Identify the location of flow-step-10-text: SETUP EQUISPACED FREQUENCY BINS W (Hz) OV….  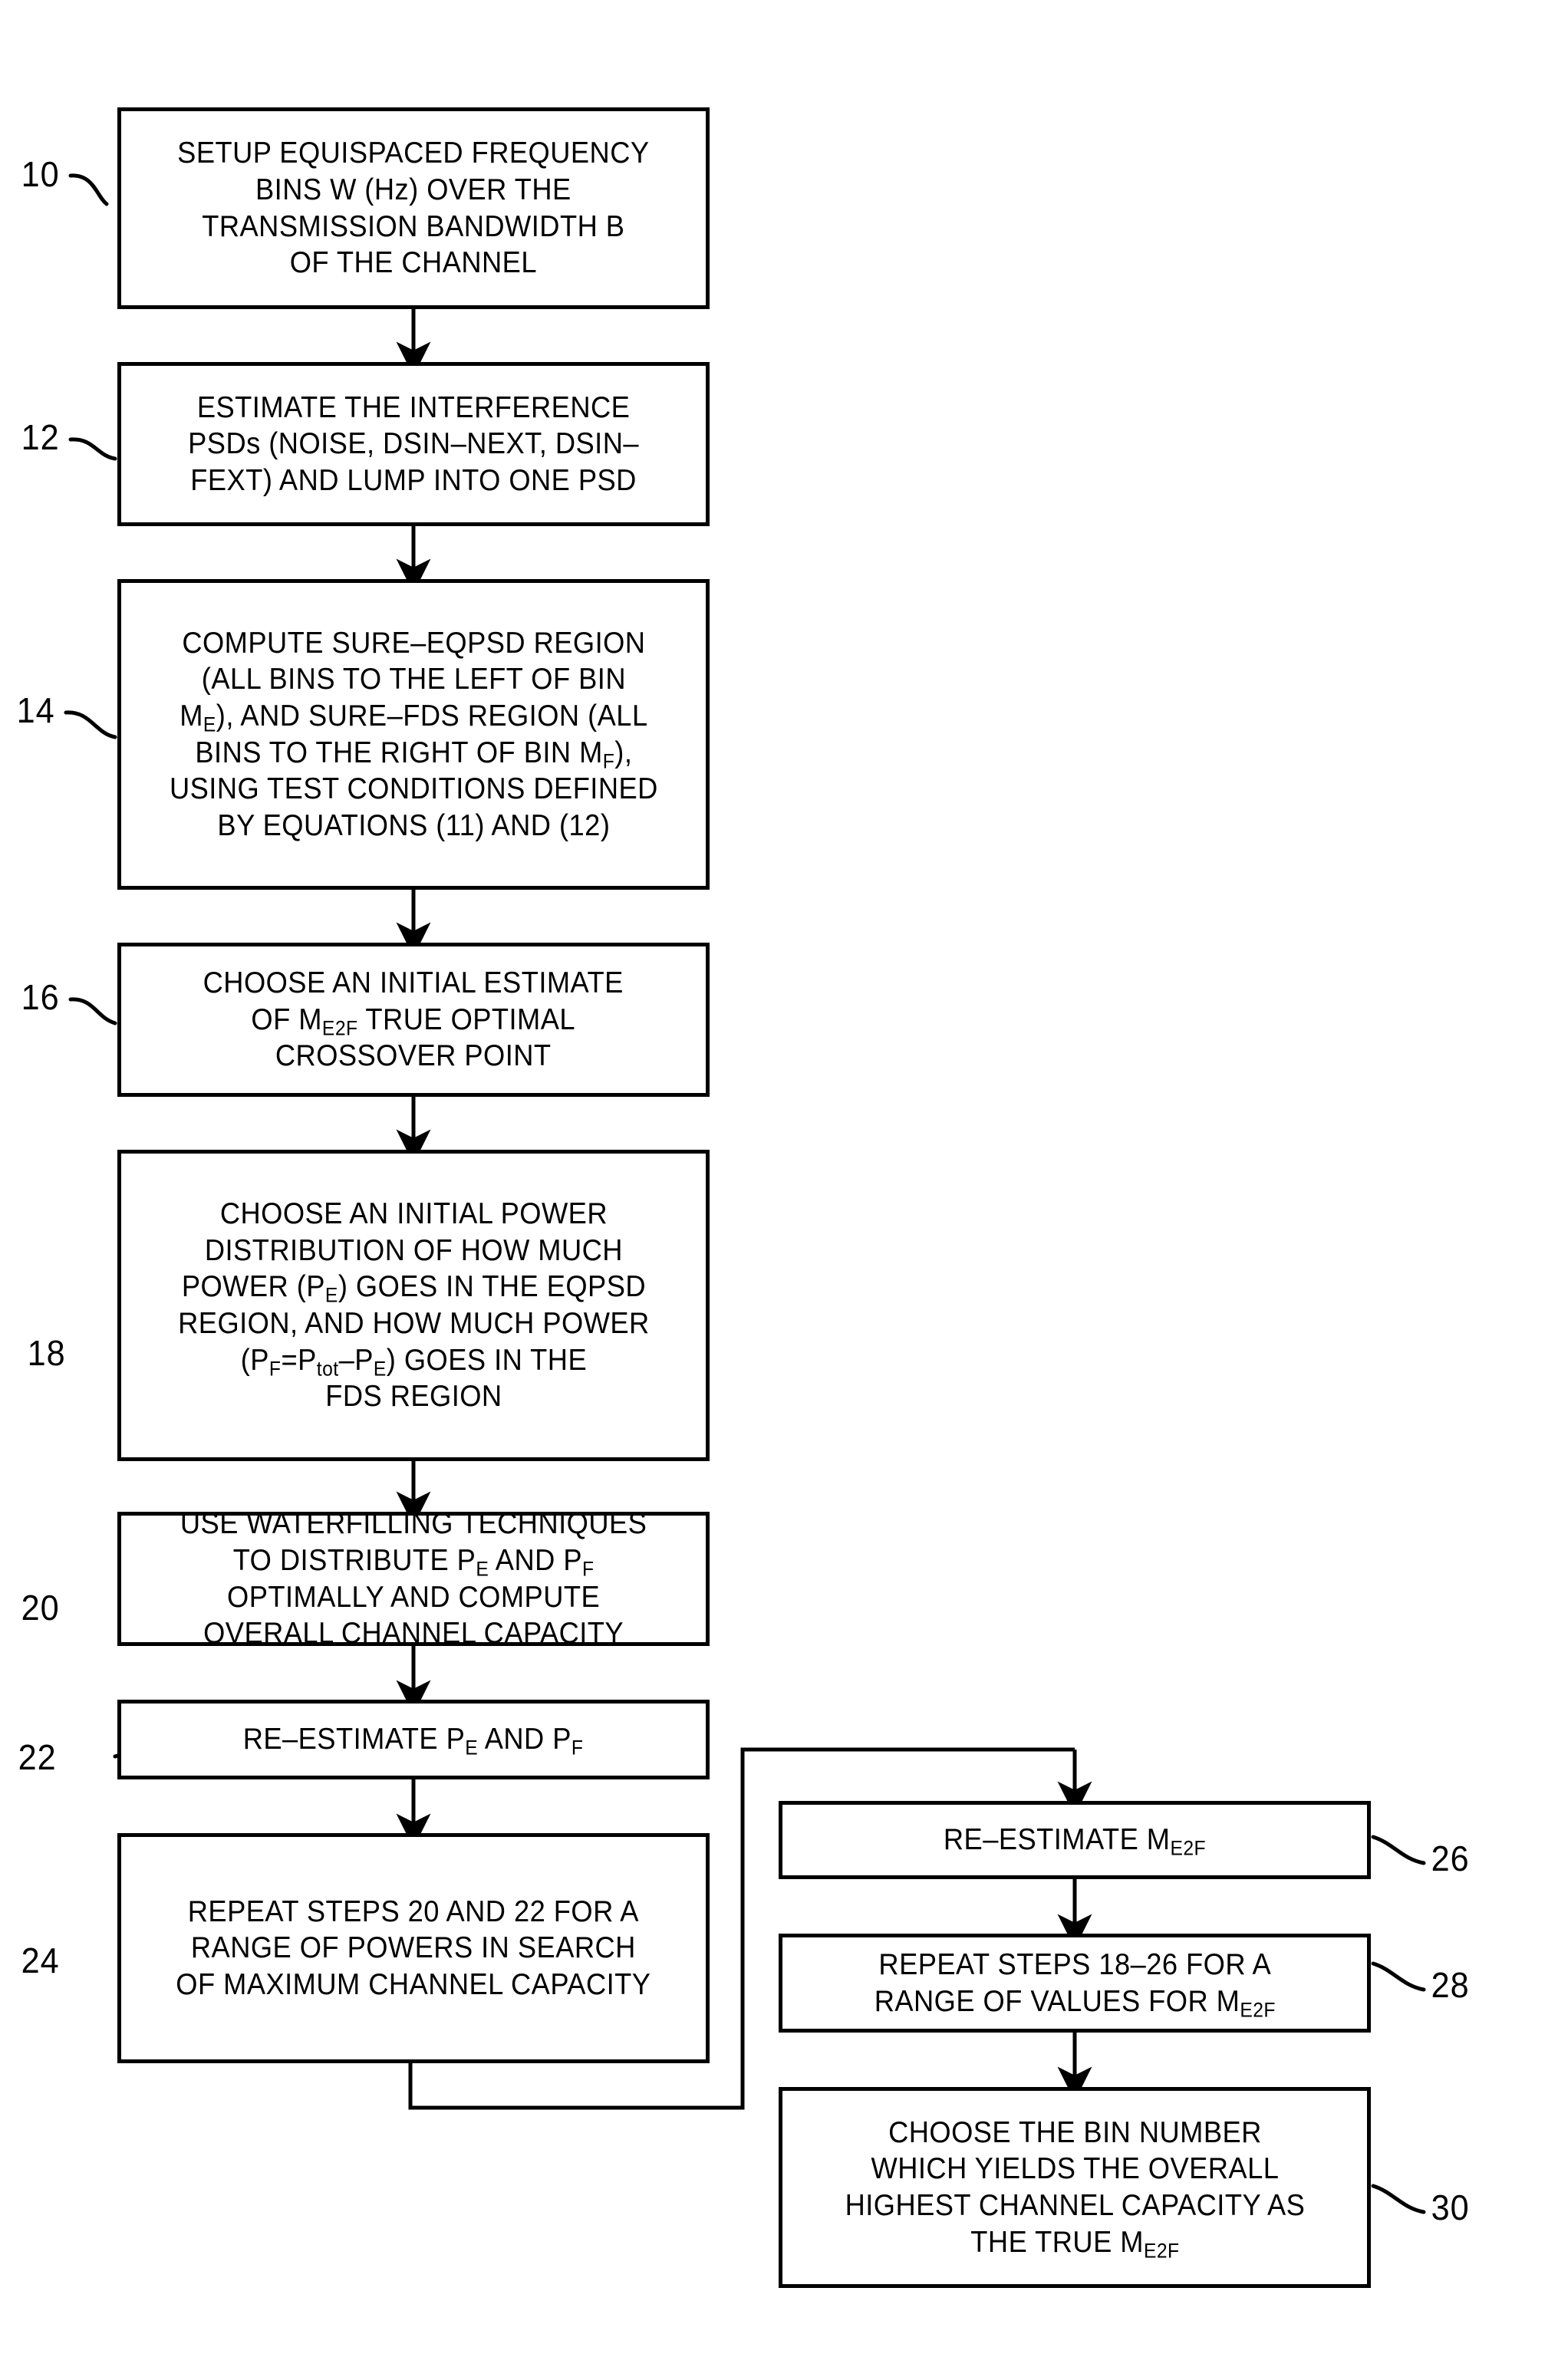
(413, 208).